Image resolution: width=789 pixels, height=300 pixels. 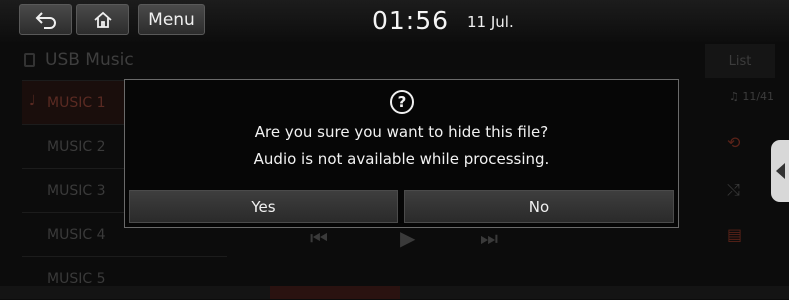 What do you see at coordinates (411, 20) in the screenshot?
I see `clock: 01:56` at bounding box center [411, 20].